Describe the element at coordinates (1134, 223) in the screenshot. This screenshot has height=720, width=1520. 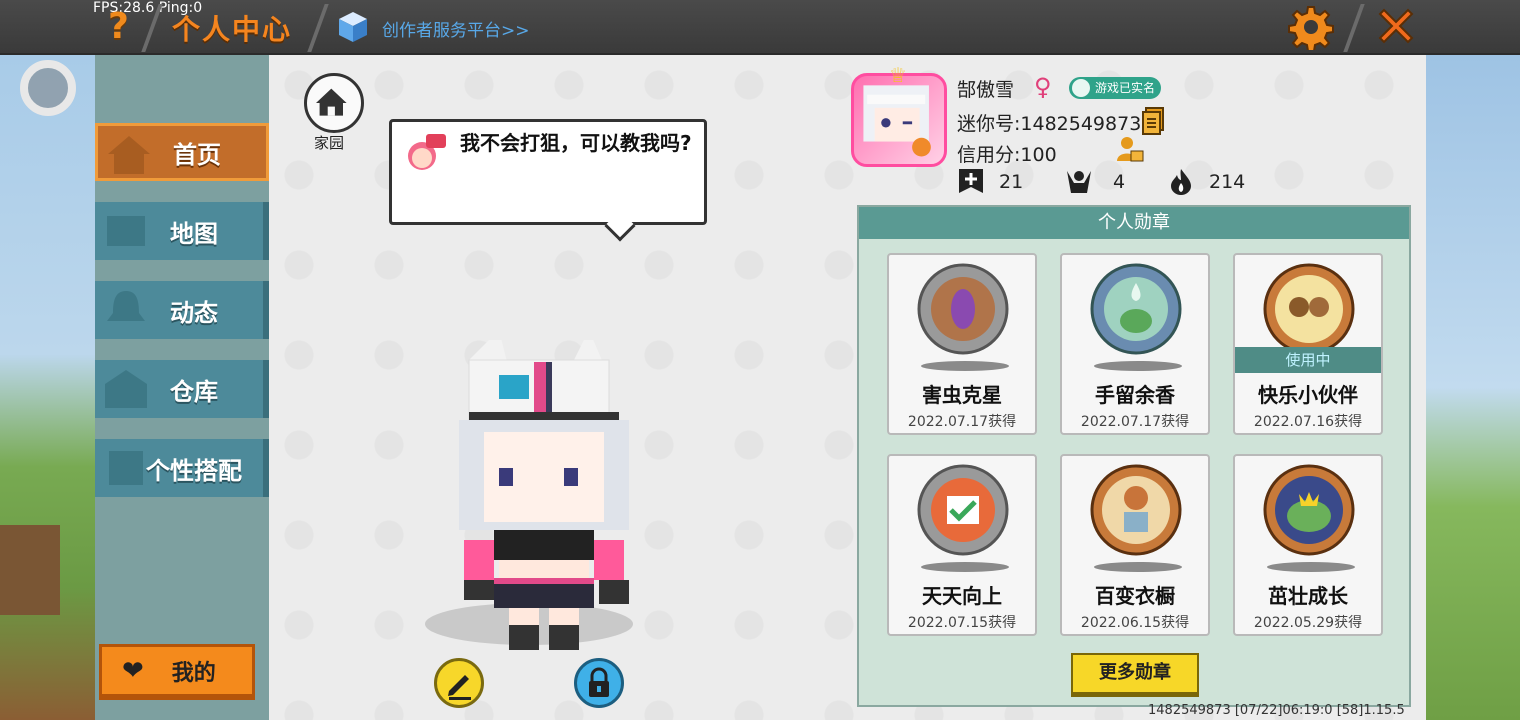
I see `badge-panel-title: 个人勋章` at that location.